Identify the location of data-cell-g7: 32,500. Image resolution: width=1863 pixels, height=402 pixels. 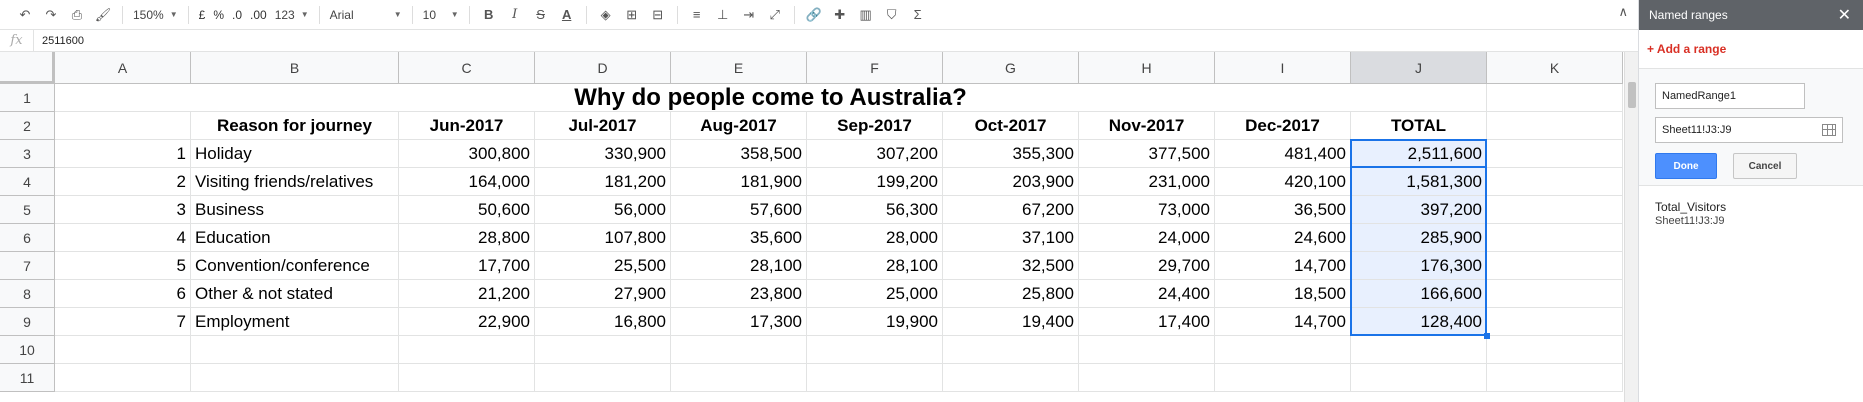
(1011, 266).